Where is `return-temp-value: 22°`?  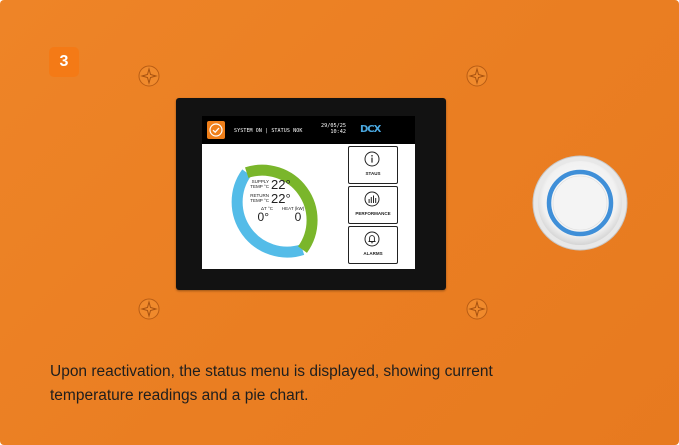 return-temp-value: 22° is located at coordinates (281, 198).